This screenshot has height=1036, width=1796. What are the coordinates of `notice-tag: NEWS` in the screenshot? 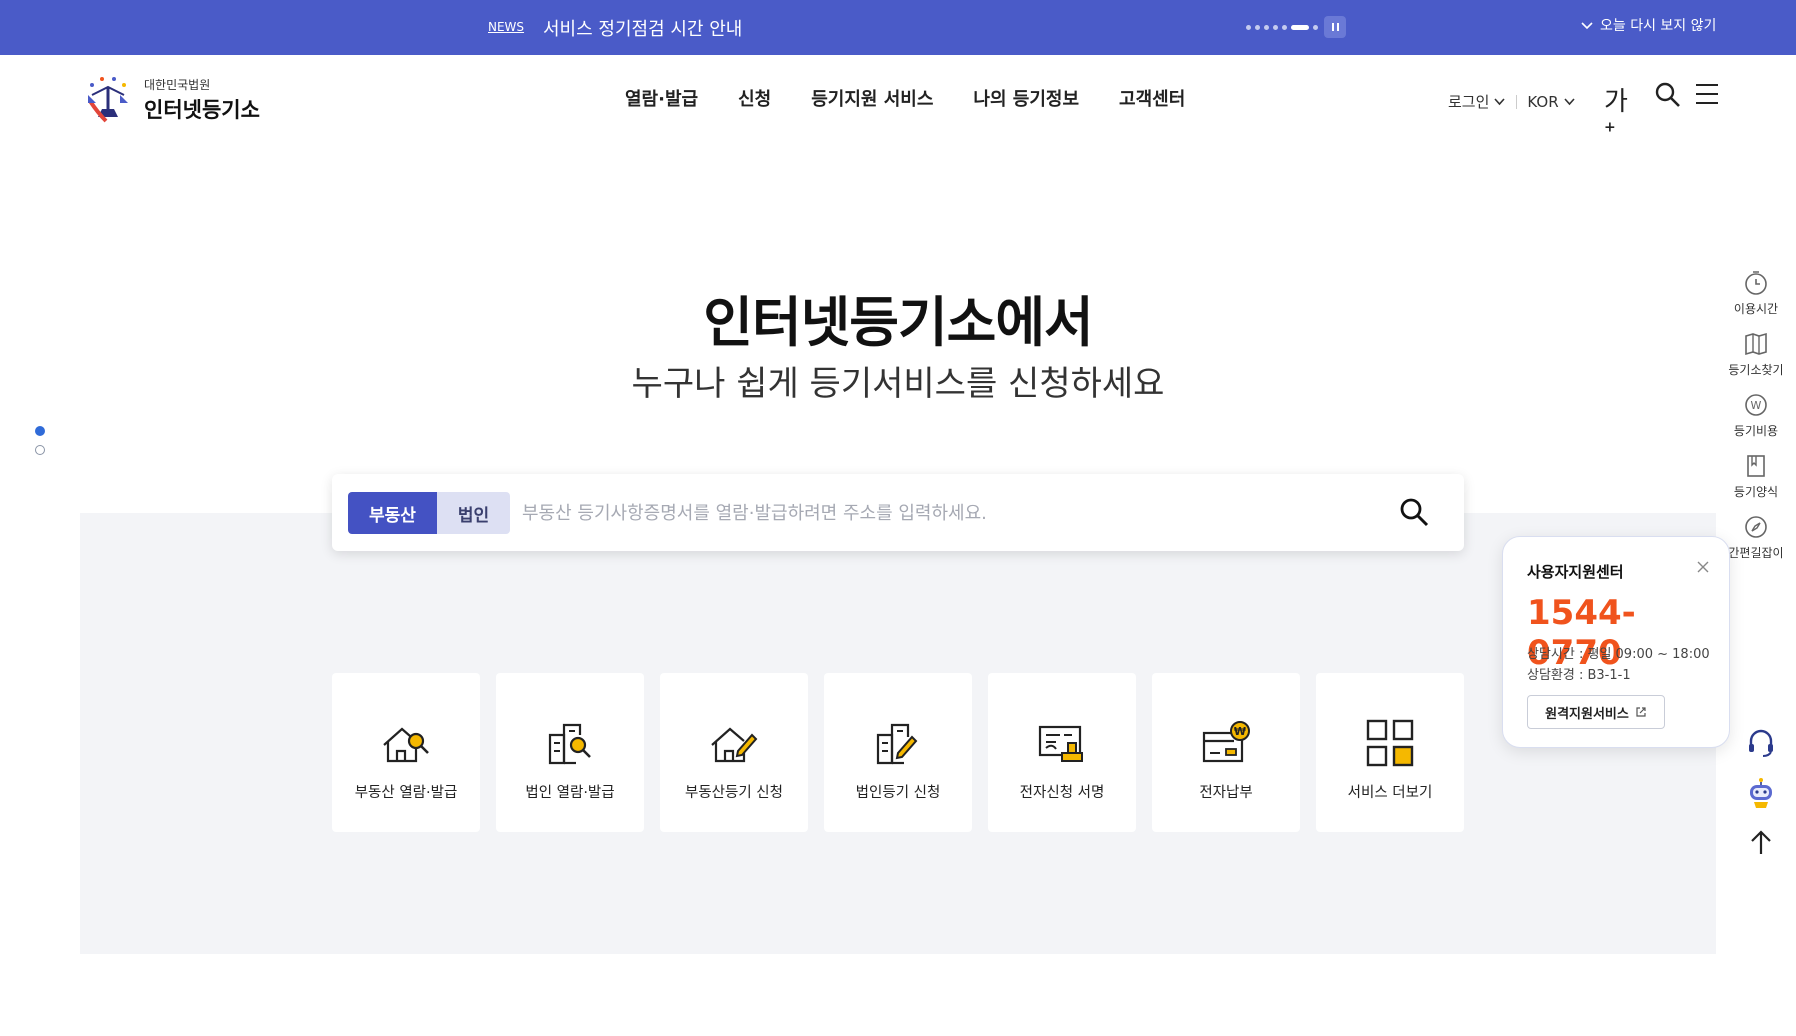 It's located at (506, 27).